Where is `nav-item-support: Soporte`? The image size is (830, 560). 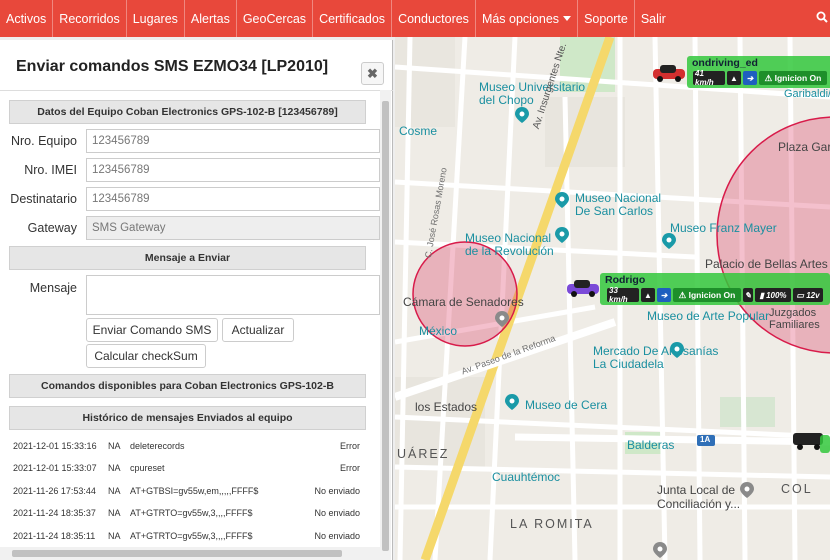
nav-item-support: Soporte is located at coordinates (606, 18).